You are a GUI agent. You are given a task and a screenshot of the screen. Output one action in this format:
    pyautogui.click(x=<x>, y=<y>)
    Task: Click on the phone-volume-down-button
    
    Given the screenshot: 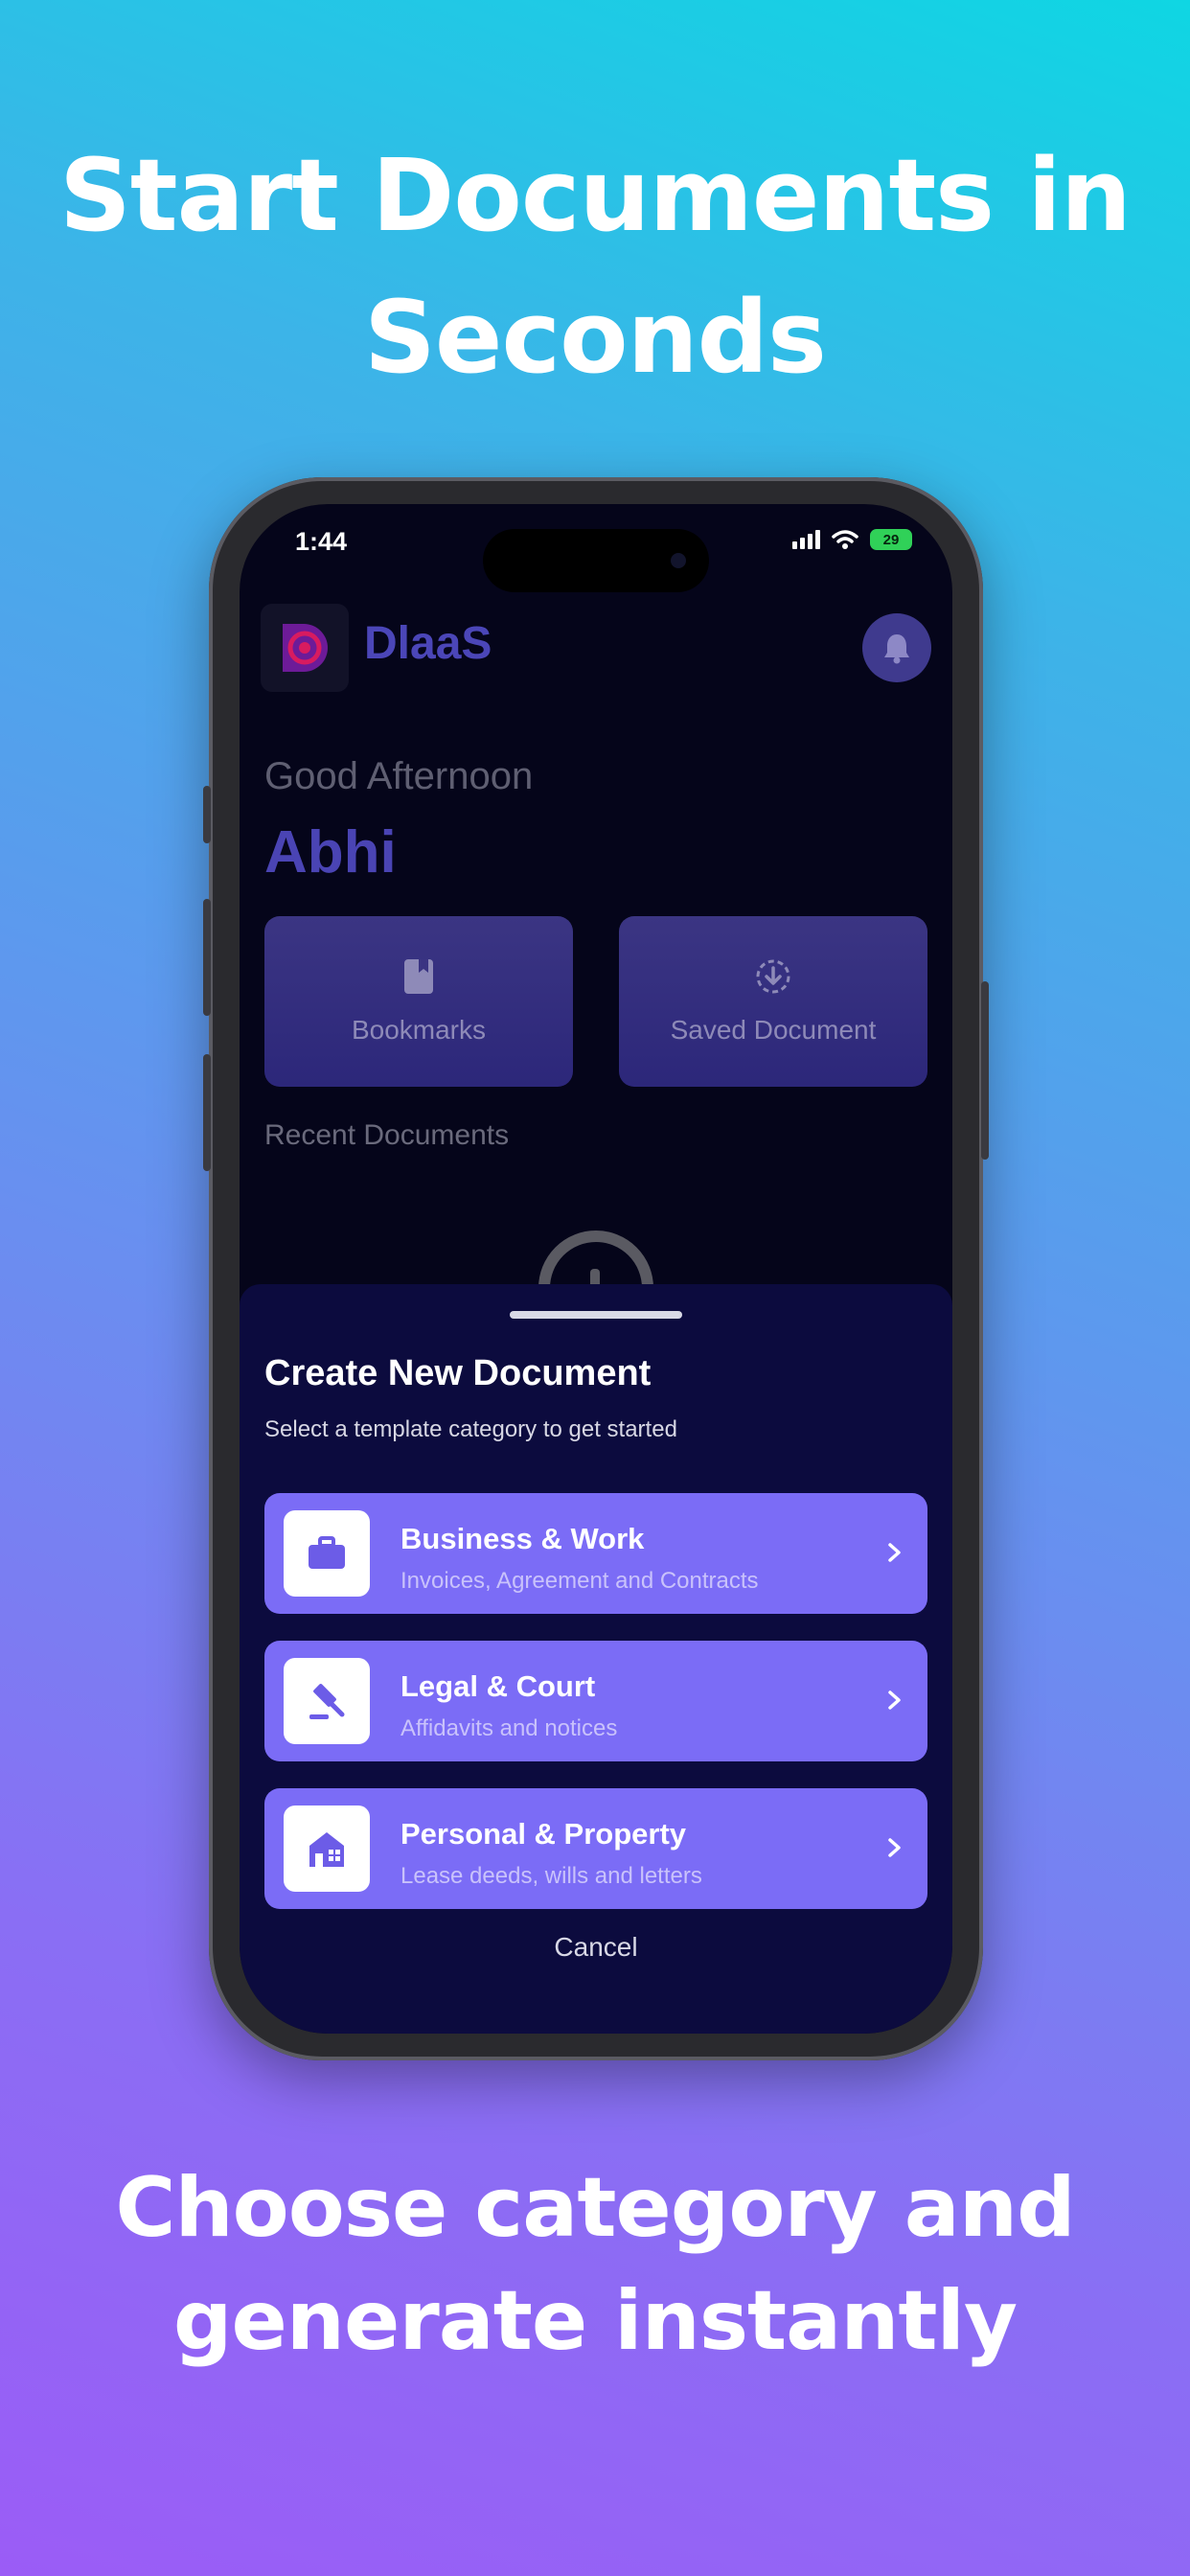 What is the action you would take?
    pyautogui.click(x=207, y=1112)
    